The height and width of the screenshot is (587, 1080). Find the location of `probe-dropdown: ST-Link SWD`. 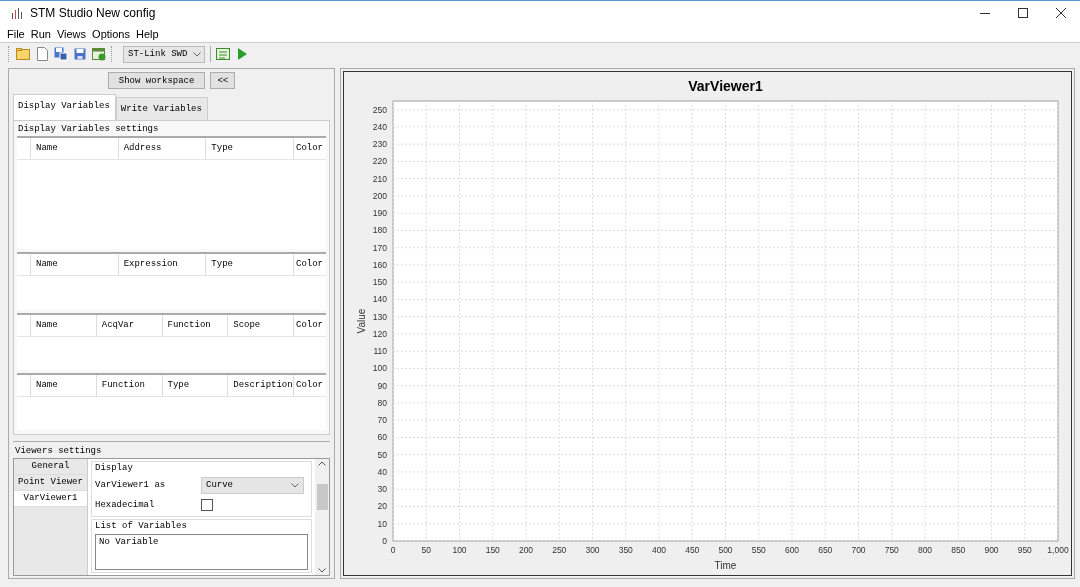

probe-dropdown: ST-Link SWD is located at coordinates (164, 54).